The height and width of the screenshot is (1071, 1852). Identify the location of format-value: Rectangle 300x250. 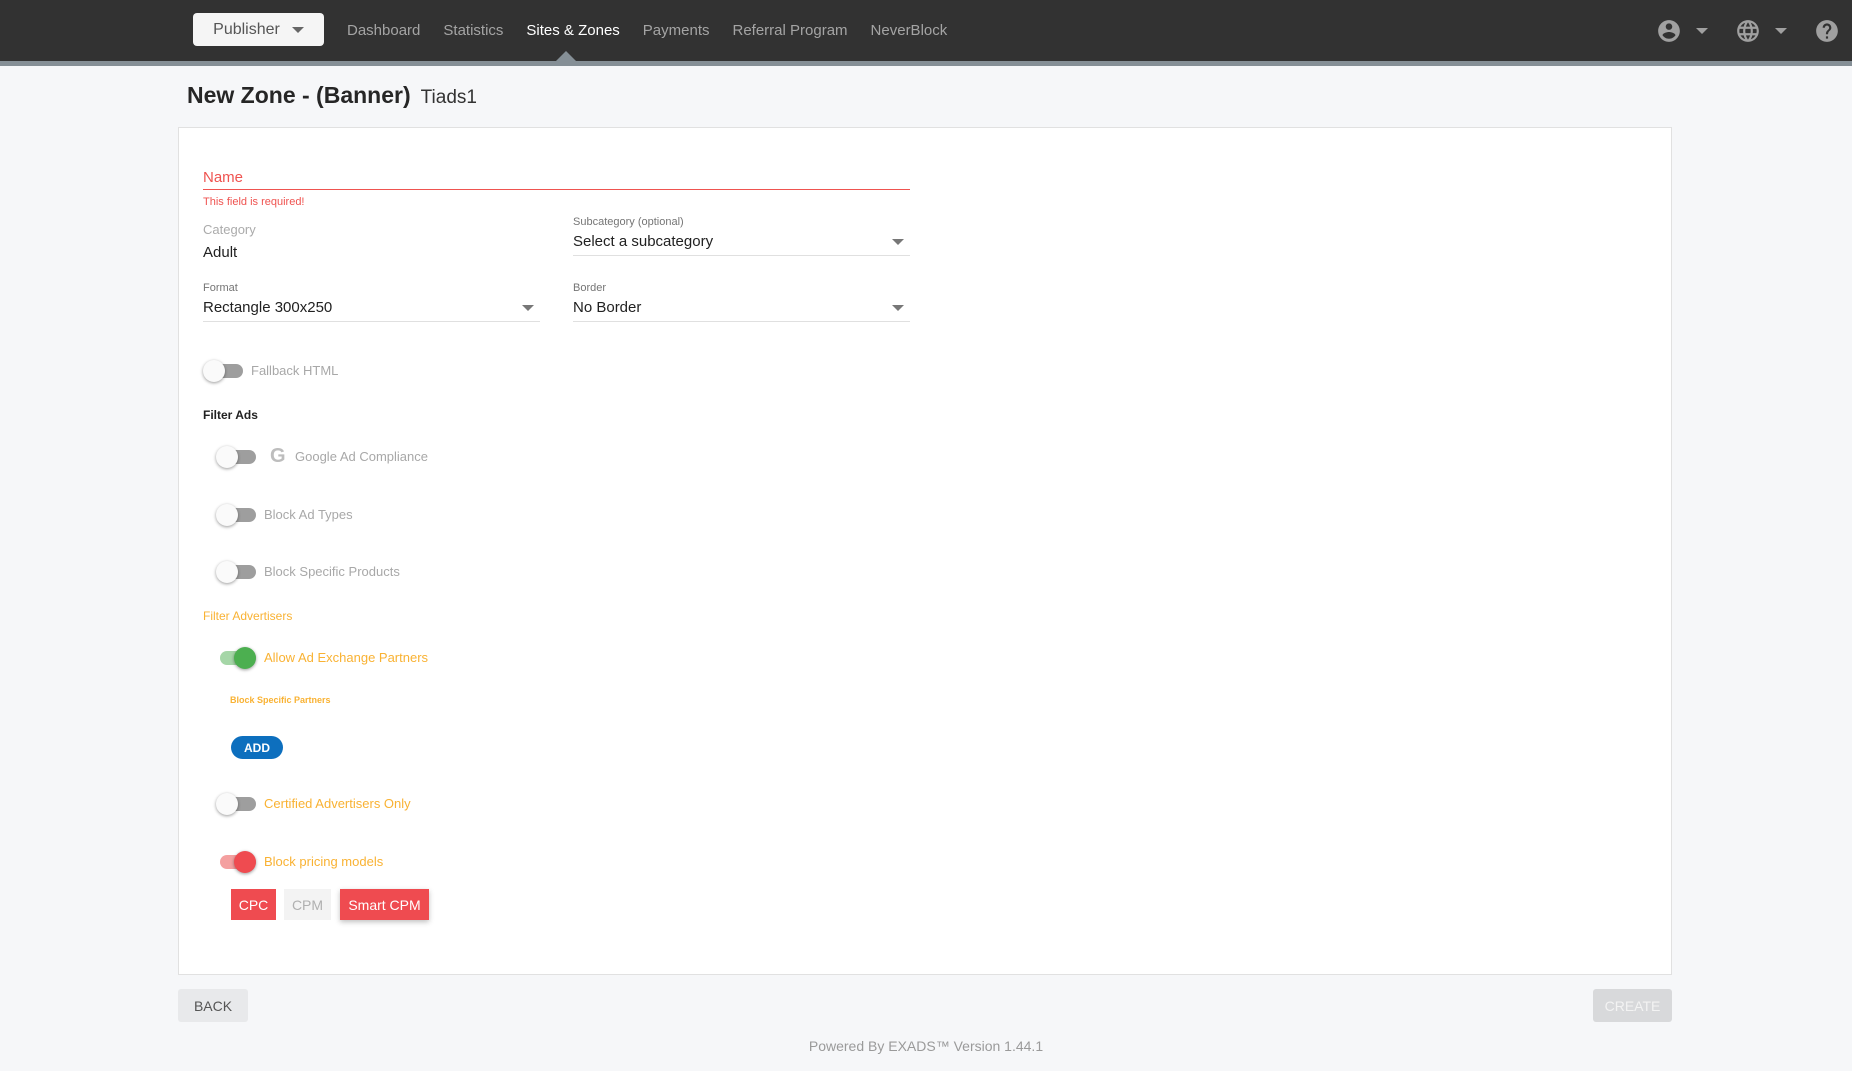
(268, 307).